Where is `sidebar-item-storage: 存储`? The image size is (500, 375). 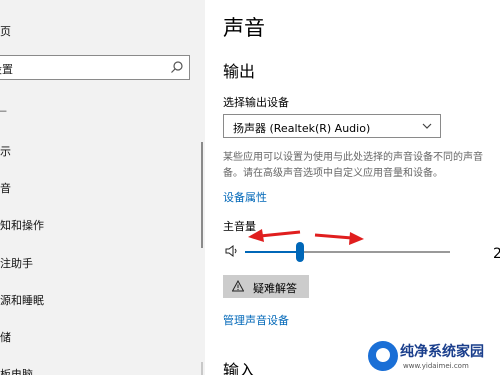 sidebar-item-storage: 存储 is located at coordinates (5, 337).